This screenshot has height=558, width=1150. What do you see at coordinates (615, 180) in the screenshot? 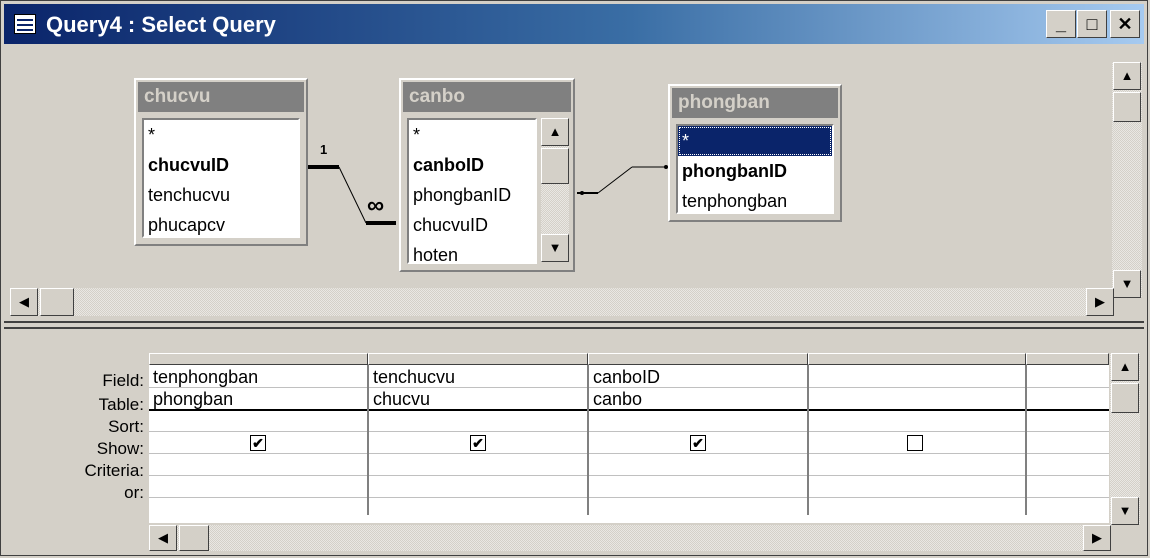
I see `join-line-phongban-connector` at bounding box center [615, 180].